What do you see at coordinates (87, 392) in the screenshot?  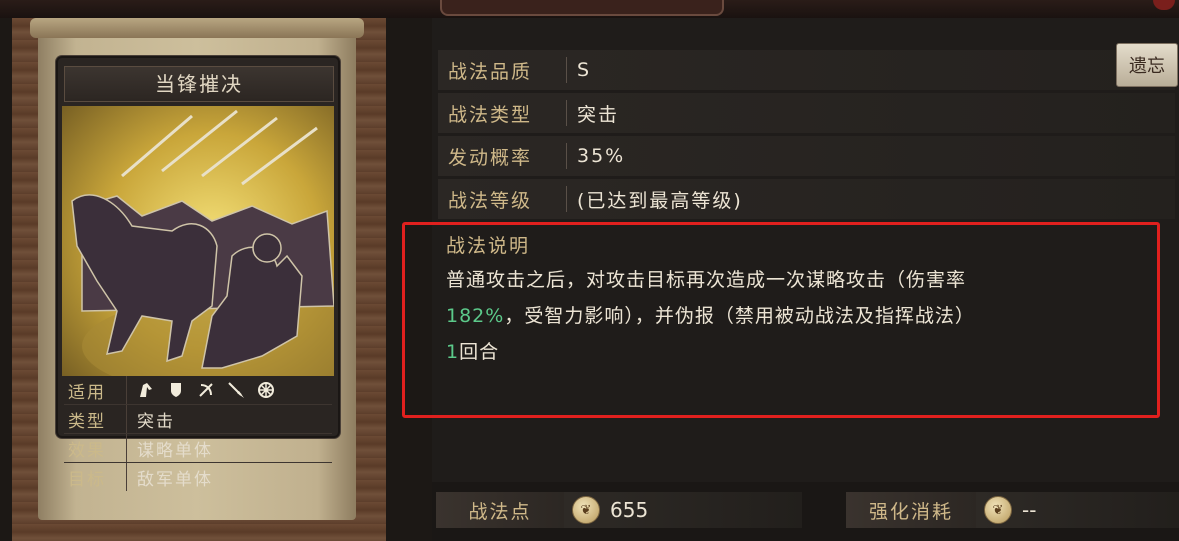 I see `applicable-label: 适用` at bounding box center [87, 392].